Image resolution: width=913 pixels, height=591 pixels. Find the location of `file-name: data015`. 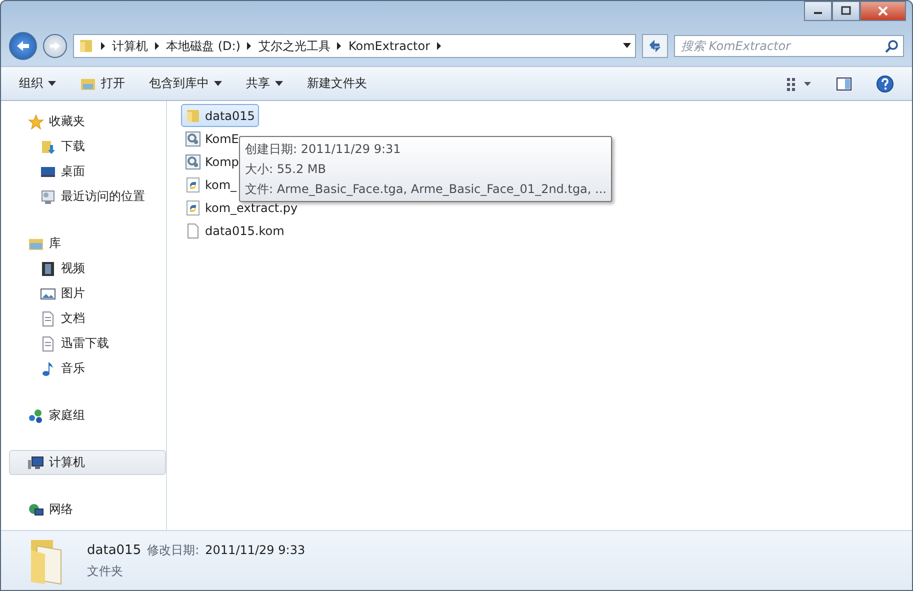

file-name: data015 is located at coordinates (114, 550).